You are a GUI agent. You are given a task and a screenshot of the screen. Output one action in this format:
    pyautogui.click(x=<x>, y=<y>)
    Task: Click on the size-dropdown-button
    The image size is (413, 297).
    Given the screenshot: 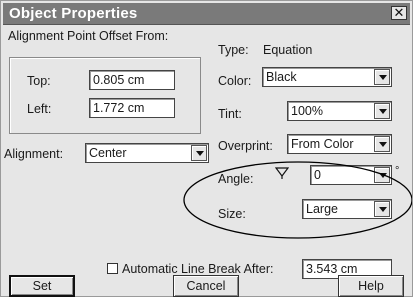 What is the action you would take?
    pyautogui.click(x=382, y=209)
    